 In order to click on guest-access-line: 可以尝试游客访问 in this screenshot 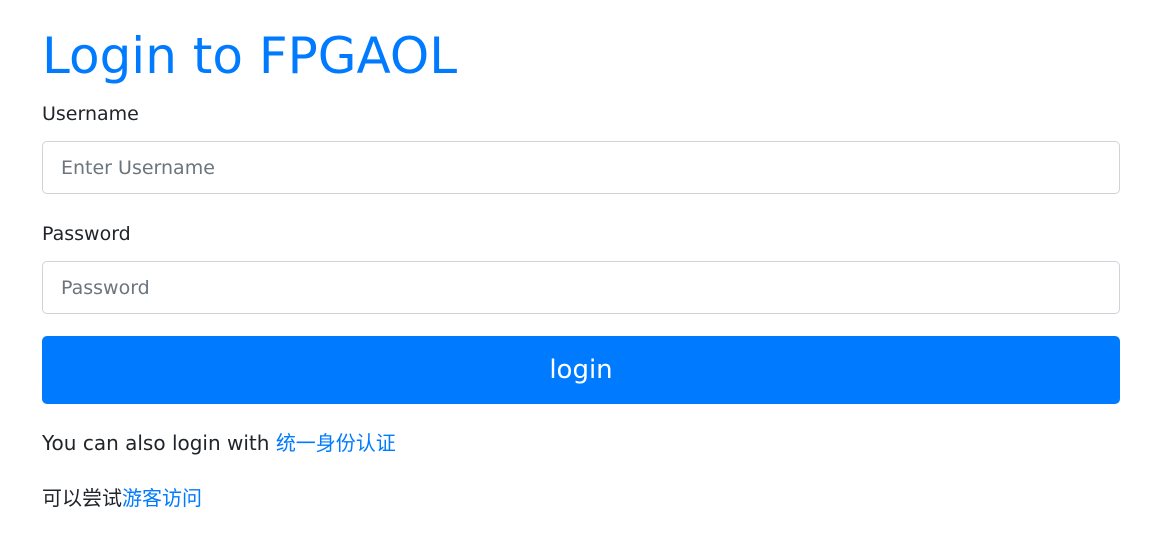, I will do `click(122, 498)`.